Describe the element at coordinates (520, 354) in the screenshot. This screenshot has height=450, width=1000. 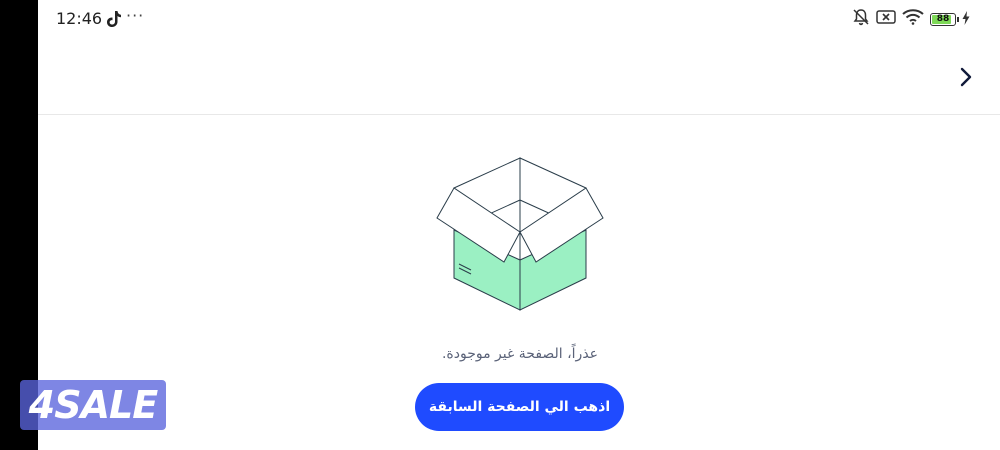
I see `not-found-message: عذراً، الصفحة غير موجودة.` at that location.